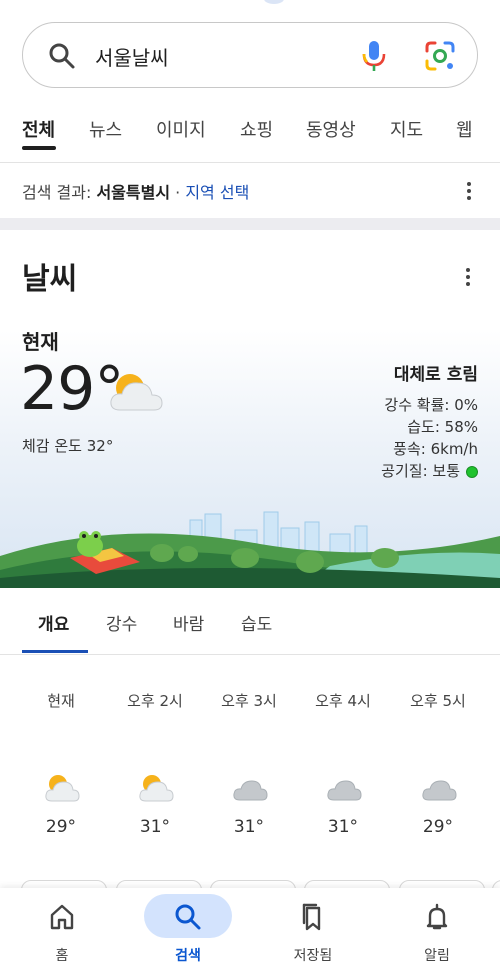  What do you see at coordinates (438, 763) in the screenshot?
I see `hourly-item: 오후 5시 29°` at bounding box center [438, 763].